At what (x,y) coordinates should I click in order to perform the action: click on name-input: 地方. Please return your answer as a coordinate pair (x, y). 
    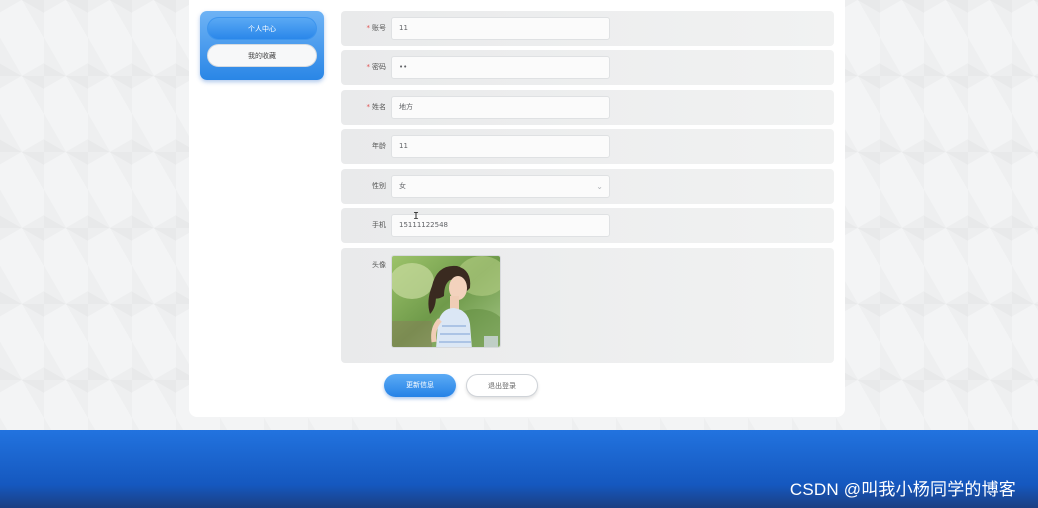
    Looking at the image, I should click on (500, 107).